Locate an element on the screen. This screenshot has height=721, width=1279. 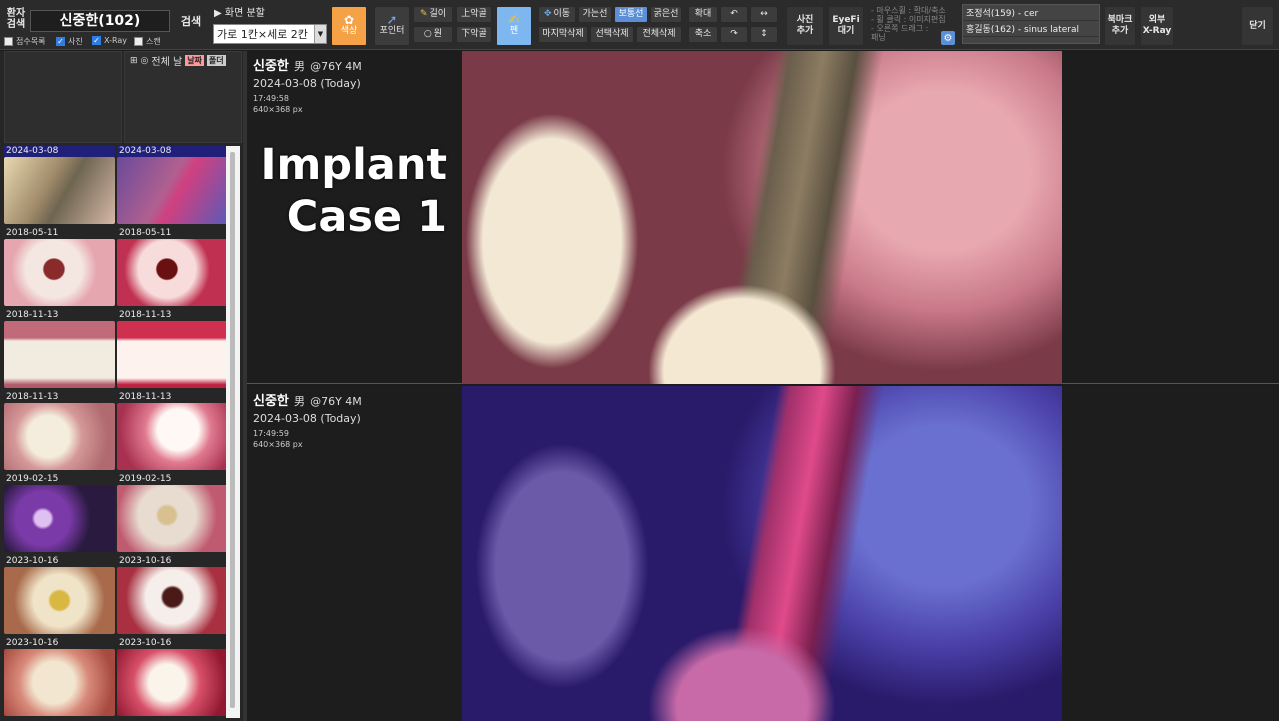
eyefi-wait-button: EyeFi 대기 is located at coordinates (846, 26).